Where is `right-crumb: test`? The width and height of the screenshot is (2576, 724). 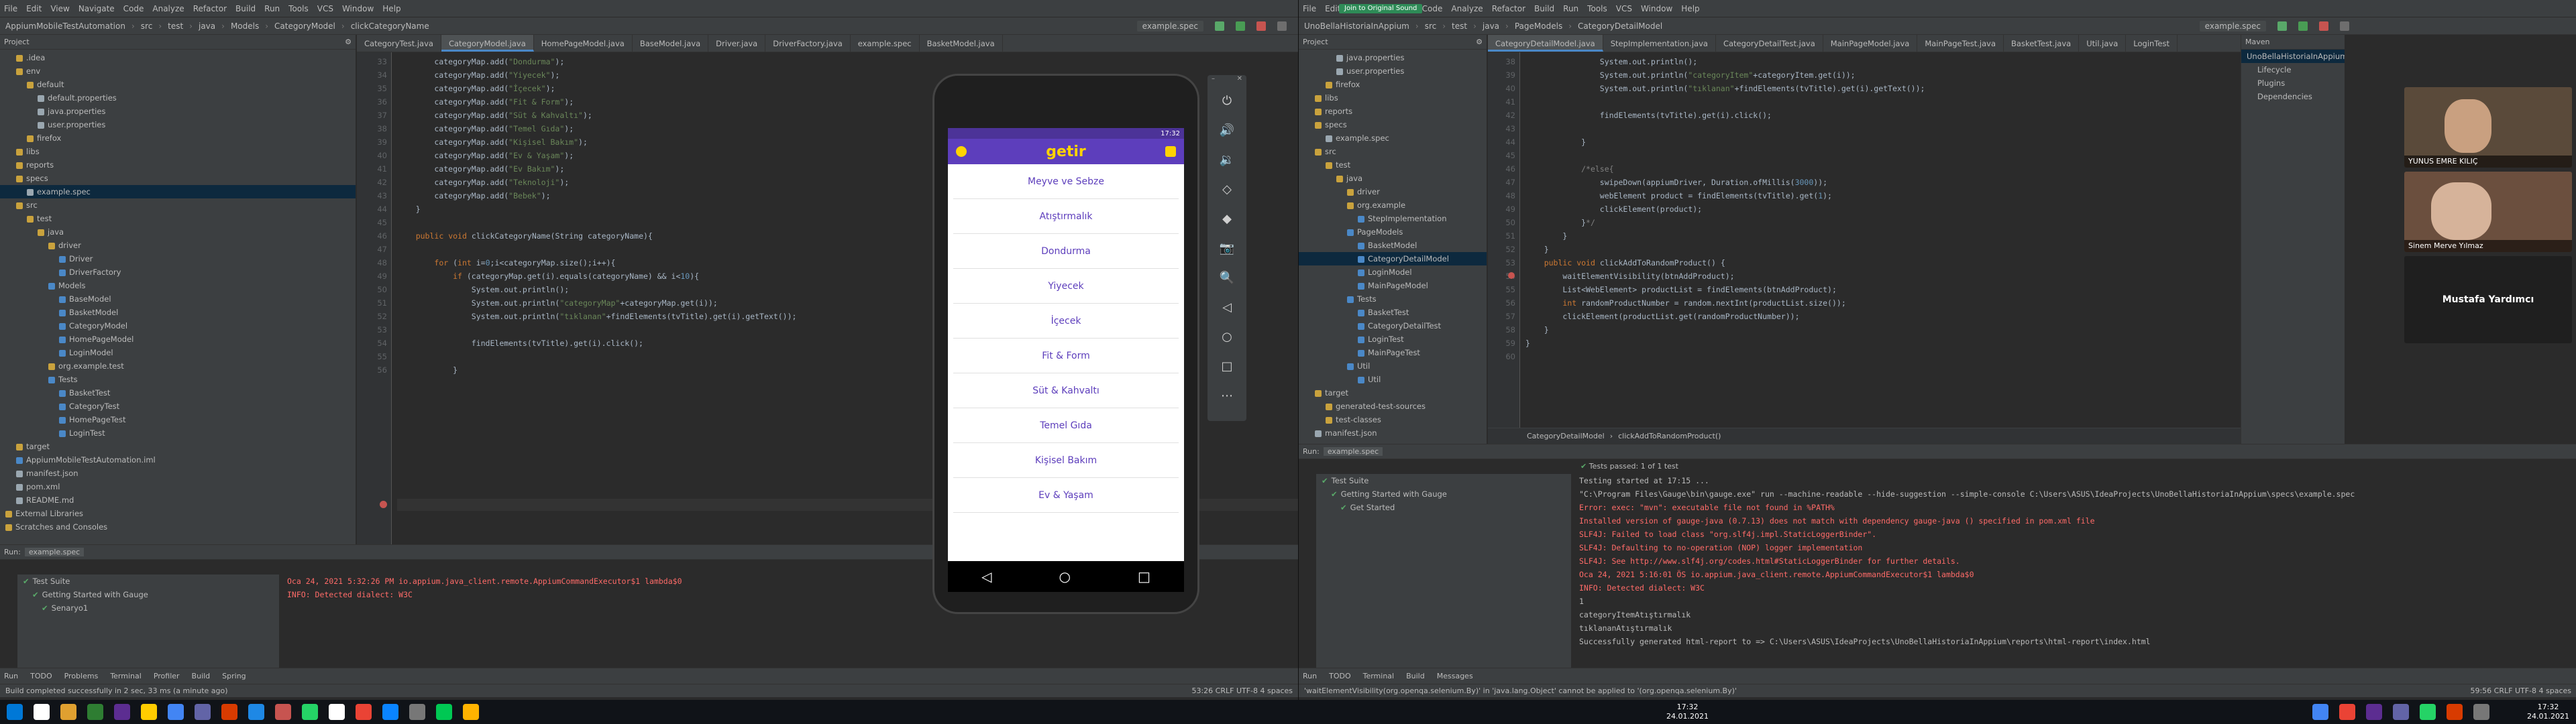 right-crumb: test is located at coordinates (1459, 26).